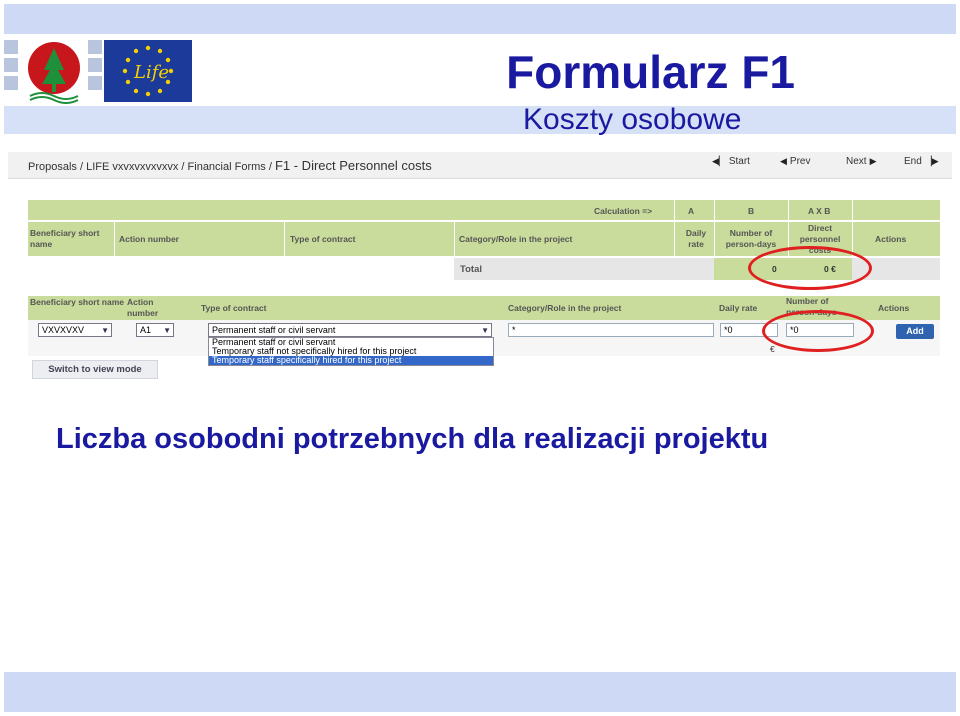  Describe the element at coordinates (921, 161) in the screenshot. I see `pager-end-button: End ▕▶` at that location.